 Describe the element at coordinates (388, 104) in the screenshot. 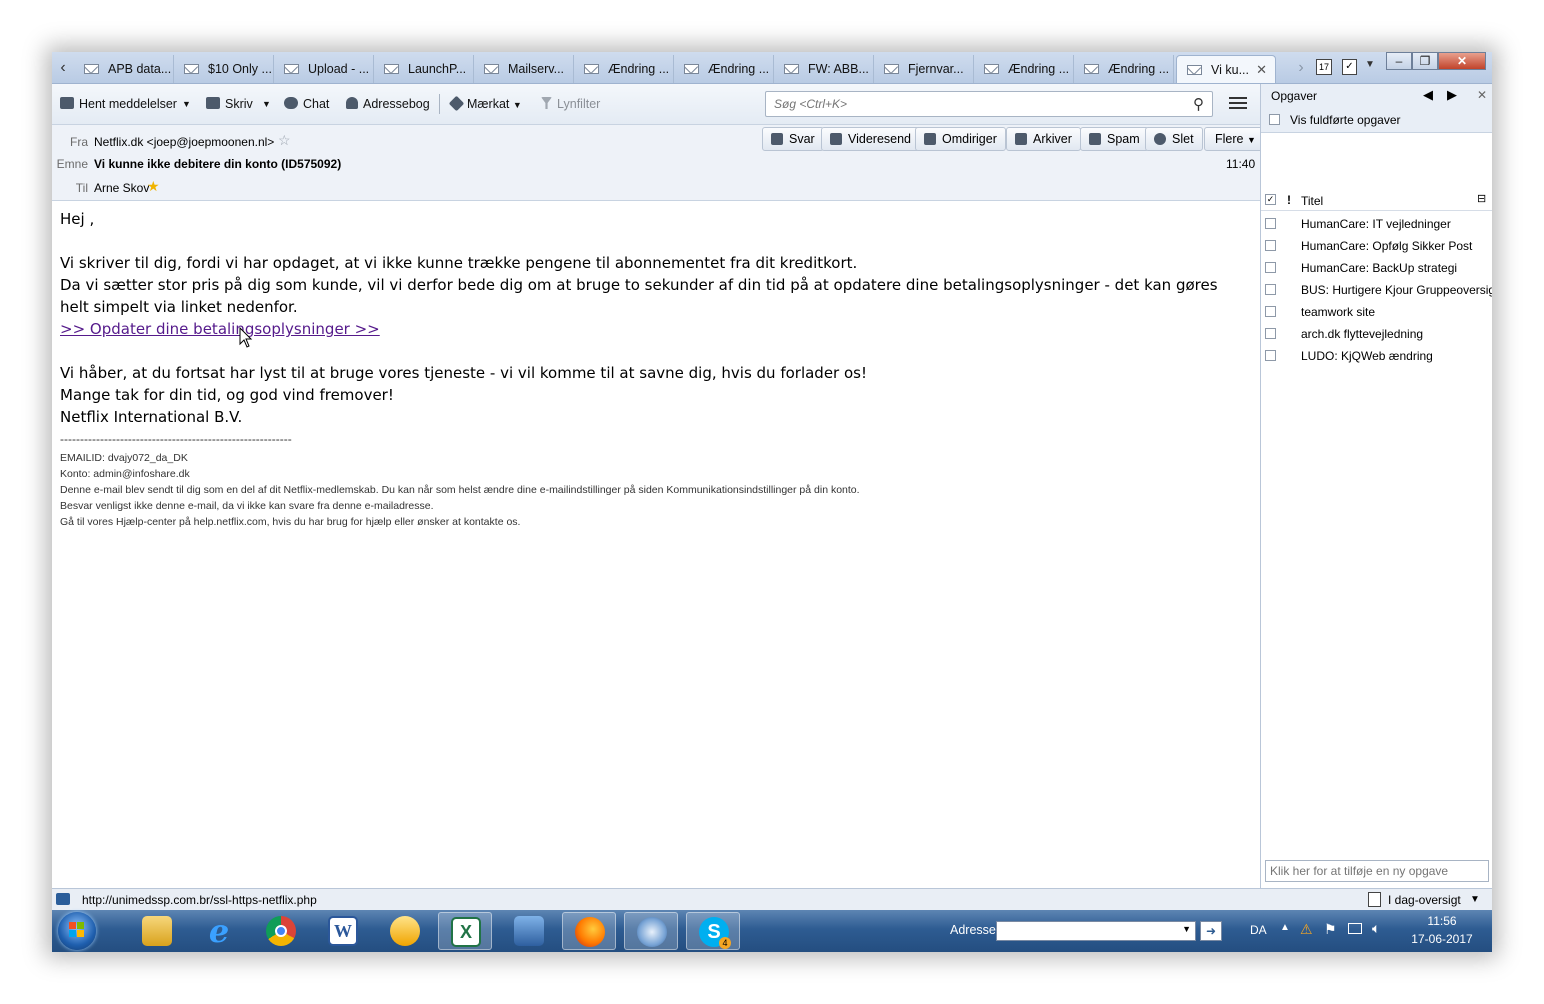

I see `address-book-button: Adressebog` at that location.